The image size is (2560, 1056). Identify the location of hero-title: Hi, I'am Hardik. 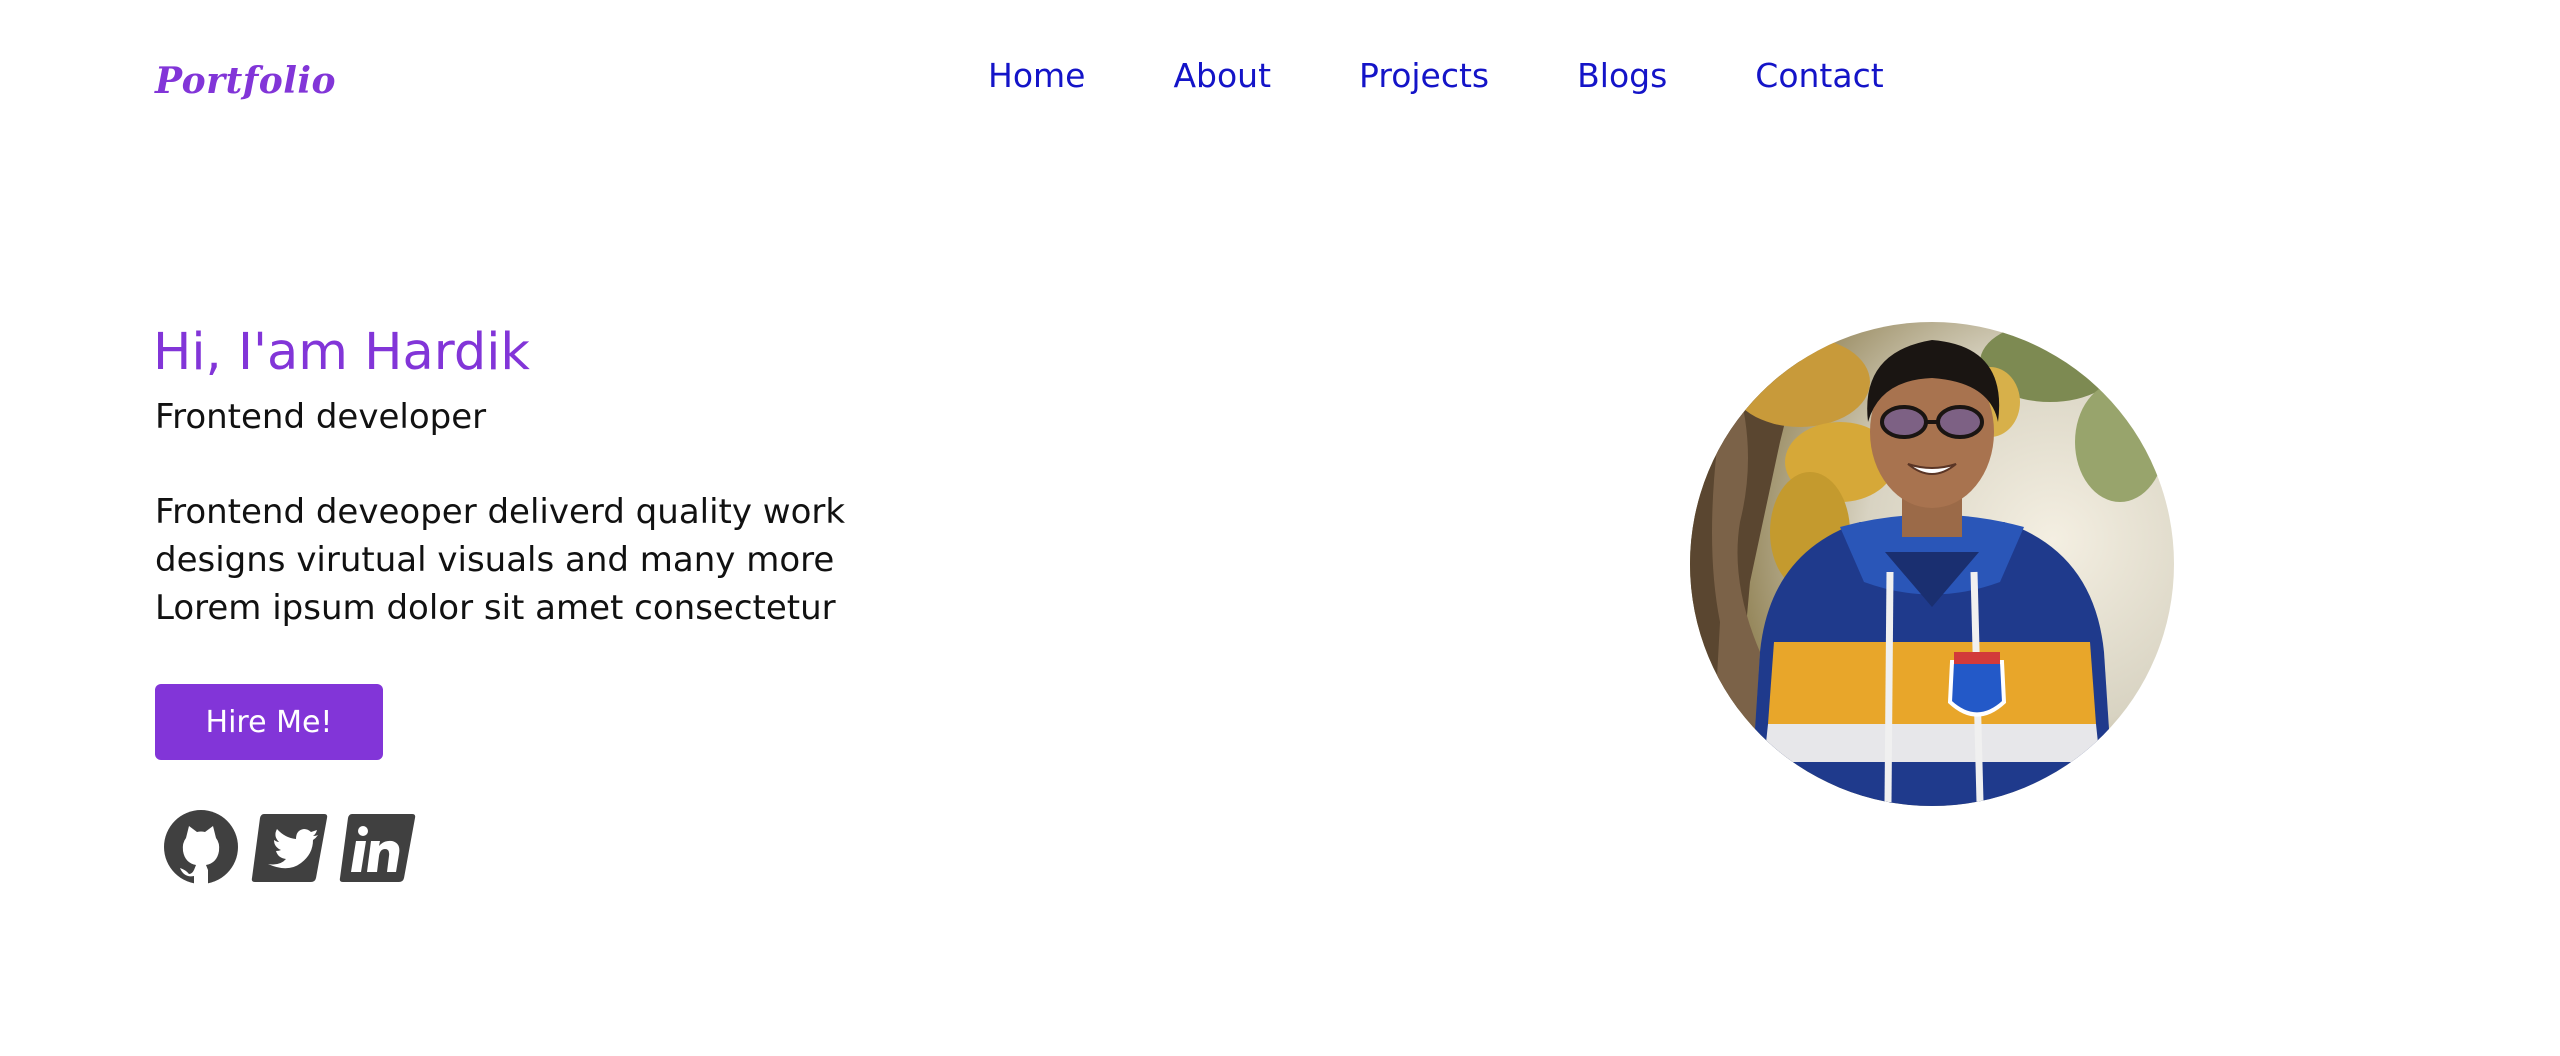
(341, 352).